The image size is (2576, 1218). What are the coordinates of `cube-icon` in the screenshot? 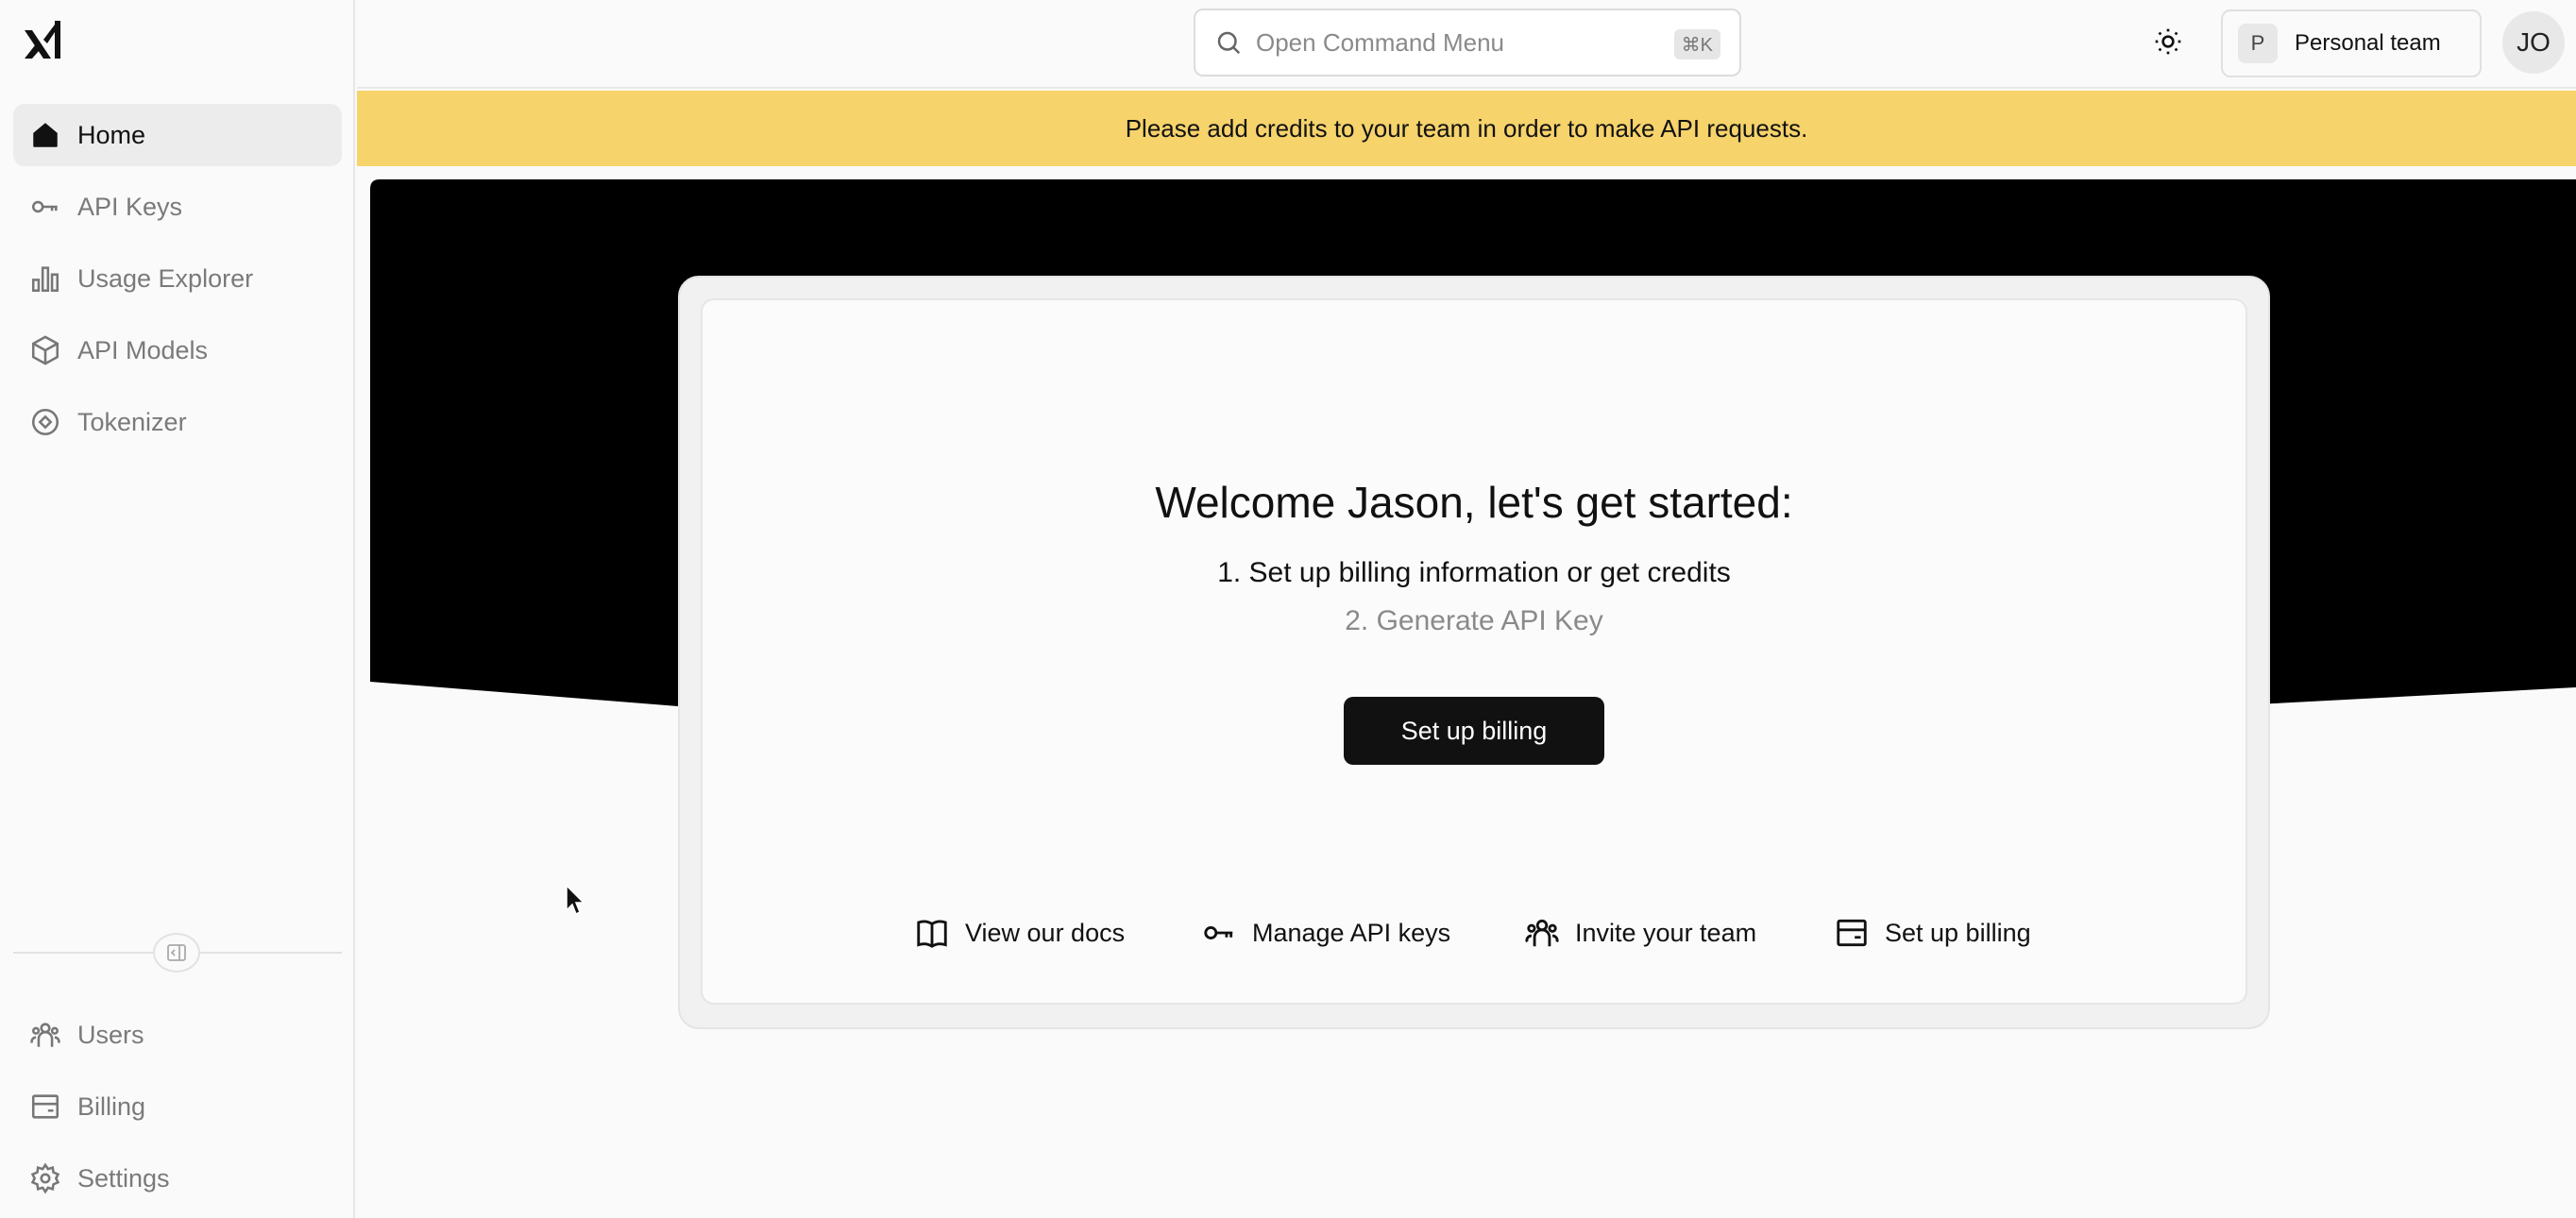 It's located at (45, 350).